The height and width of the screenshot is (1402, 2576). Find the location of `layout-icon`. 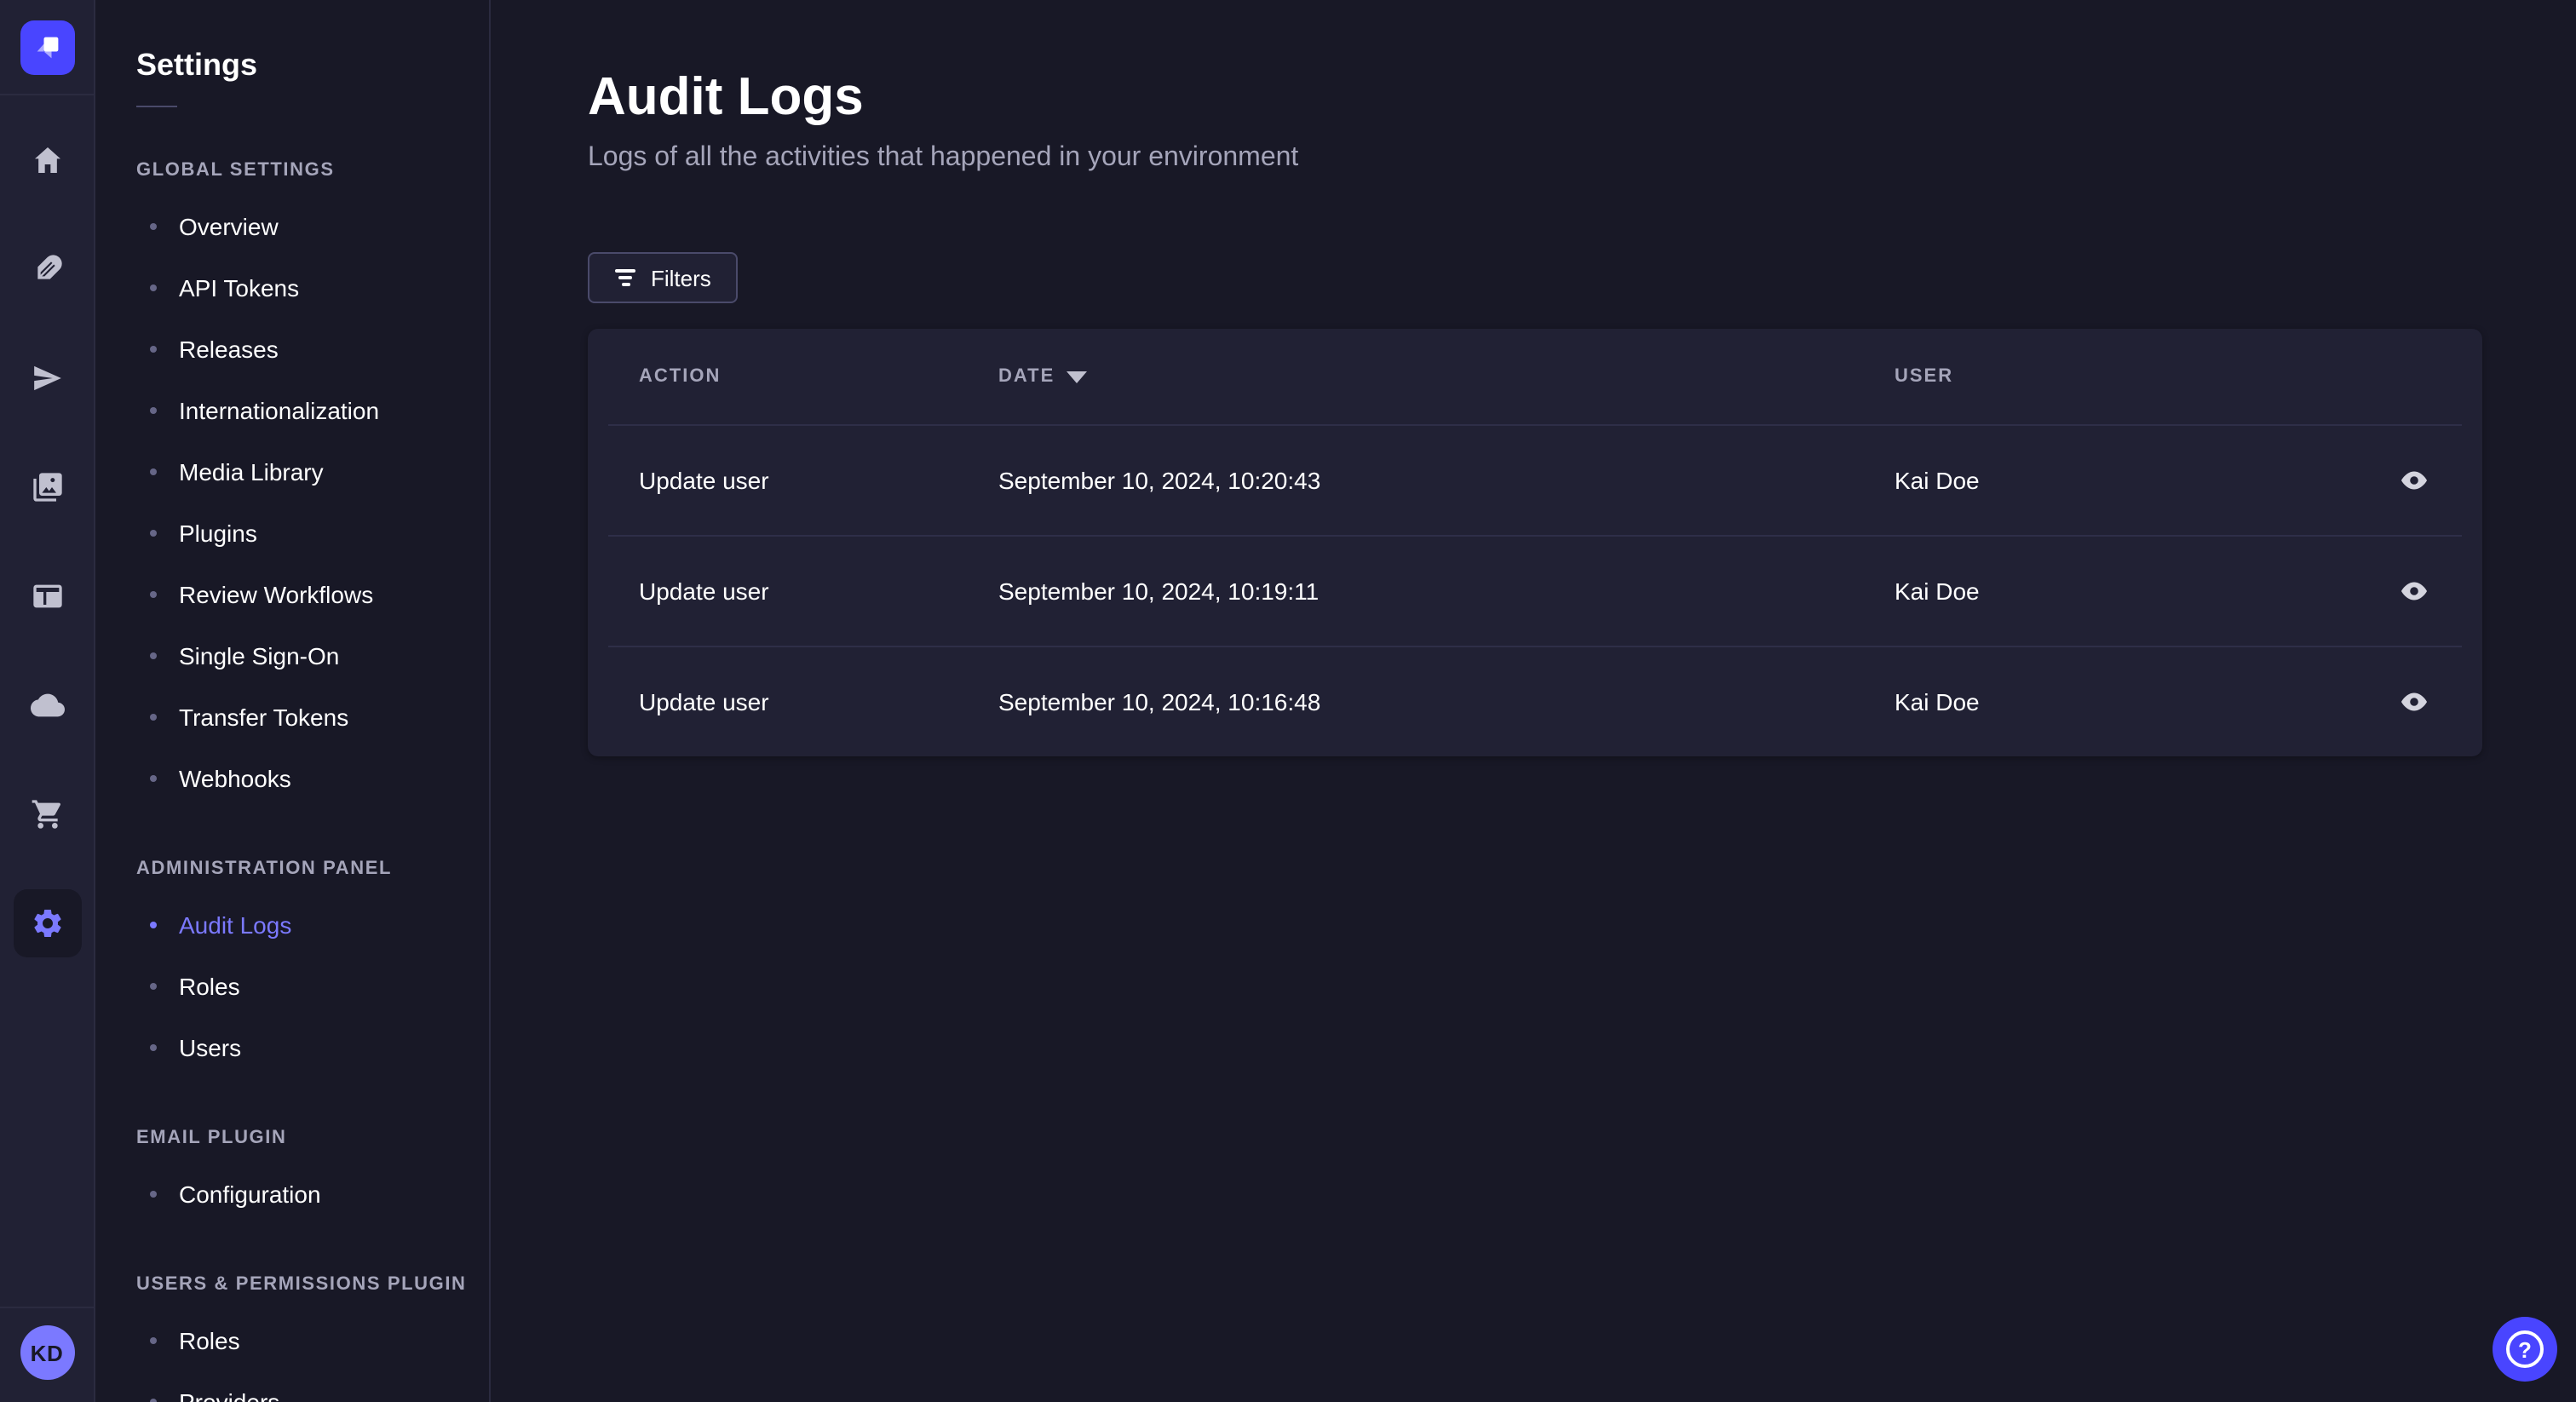

layout-icon is located at coordinates (46, 596).